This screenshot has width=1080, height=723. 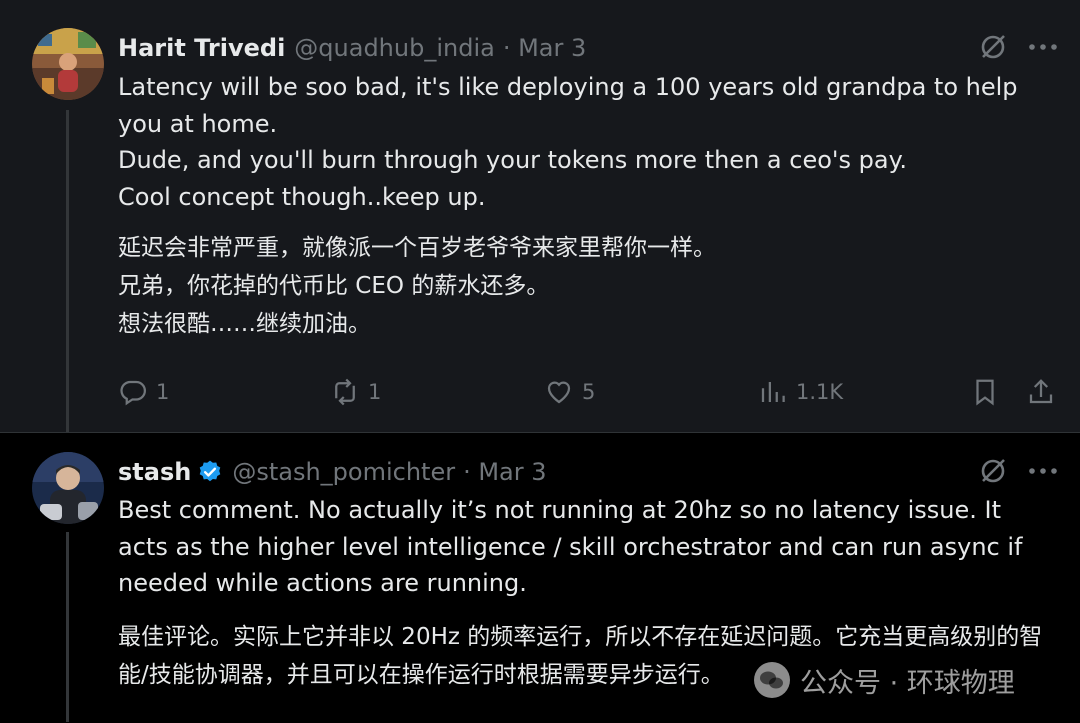 I want to click on bookmark-icon, so click(x=985, y=392).